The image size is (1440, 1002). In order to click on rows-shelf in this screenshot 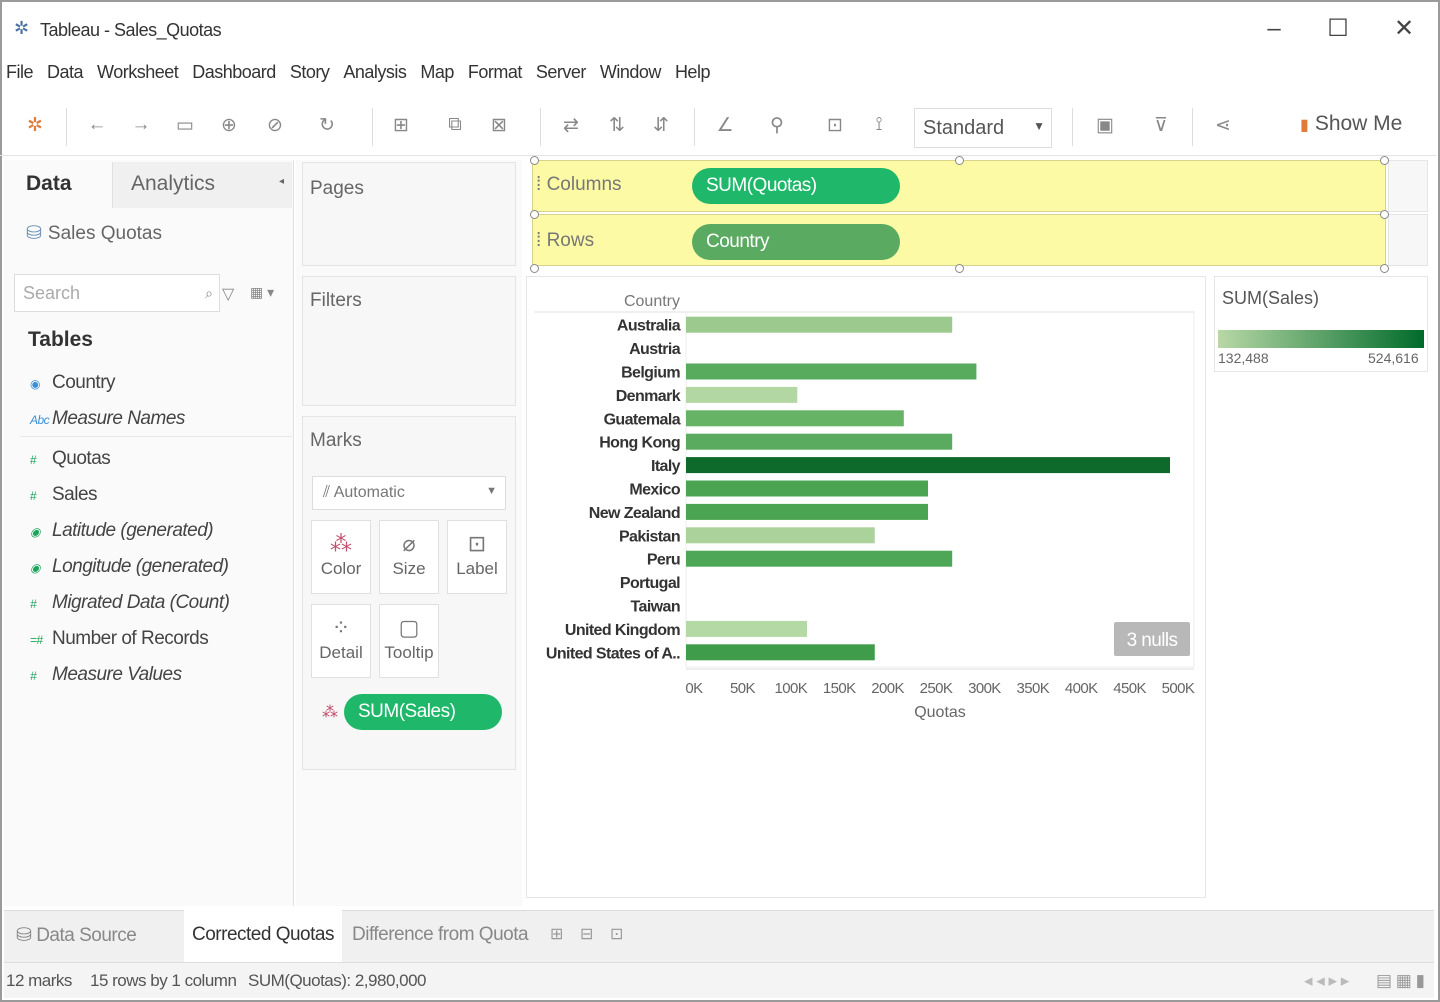, I will do `click(959, 240)`.